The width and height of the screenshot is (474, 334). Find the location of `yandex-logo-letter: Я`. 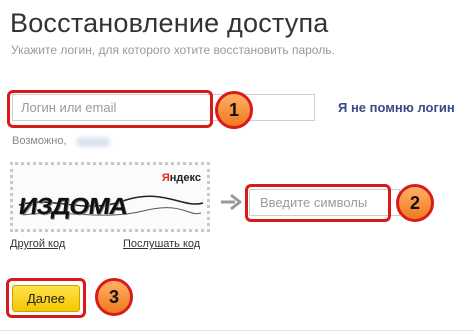

yandex-logo-letter: Я is located at coordinates (165, 178).